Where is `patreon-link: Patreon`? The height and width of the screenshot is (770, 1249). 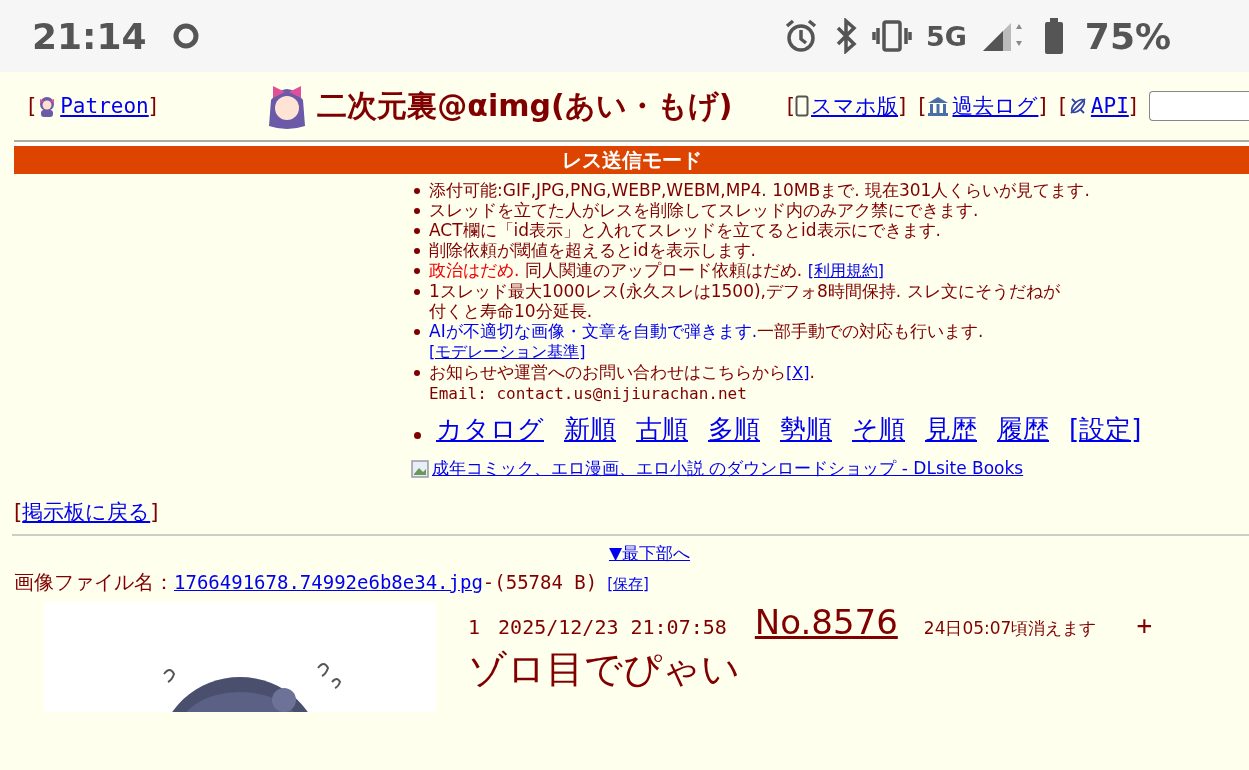
patreon-link: Patreon is located at coordinates (92, 106).